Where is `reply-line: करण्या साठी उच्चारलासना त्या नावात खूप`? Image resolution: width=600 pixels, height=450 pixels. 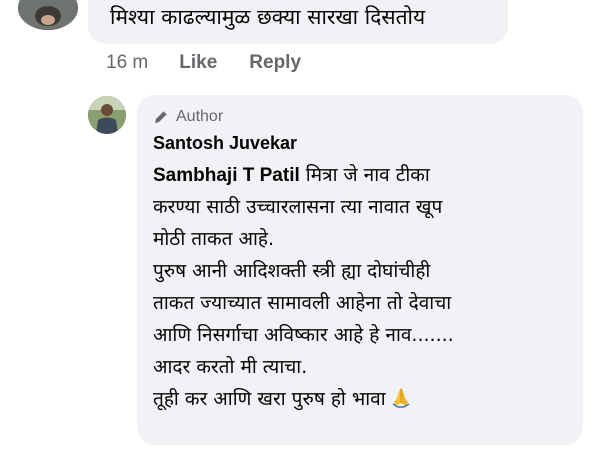
reply-line: करण्या साठी उच्चारलासना त्या नावात खूप is located at coordinates (298, 207).